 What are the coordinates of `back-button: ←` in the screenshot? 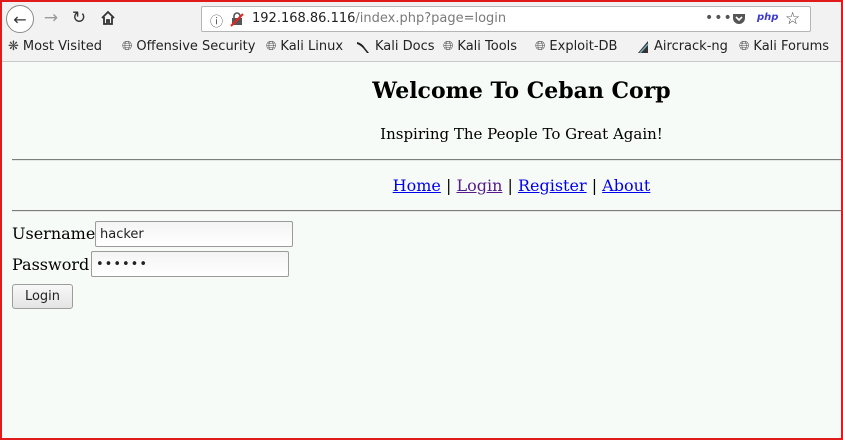 It's located at (20, 19).